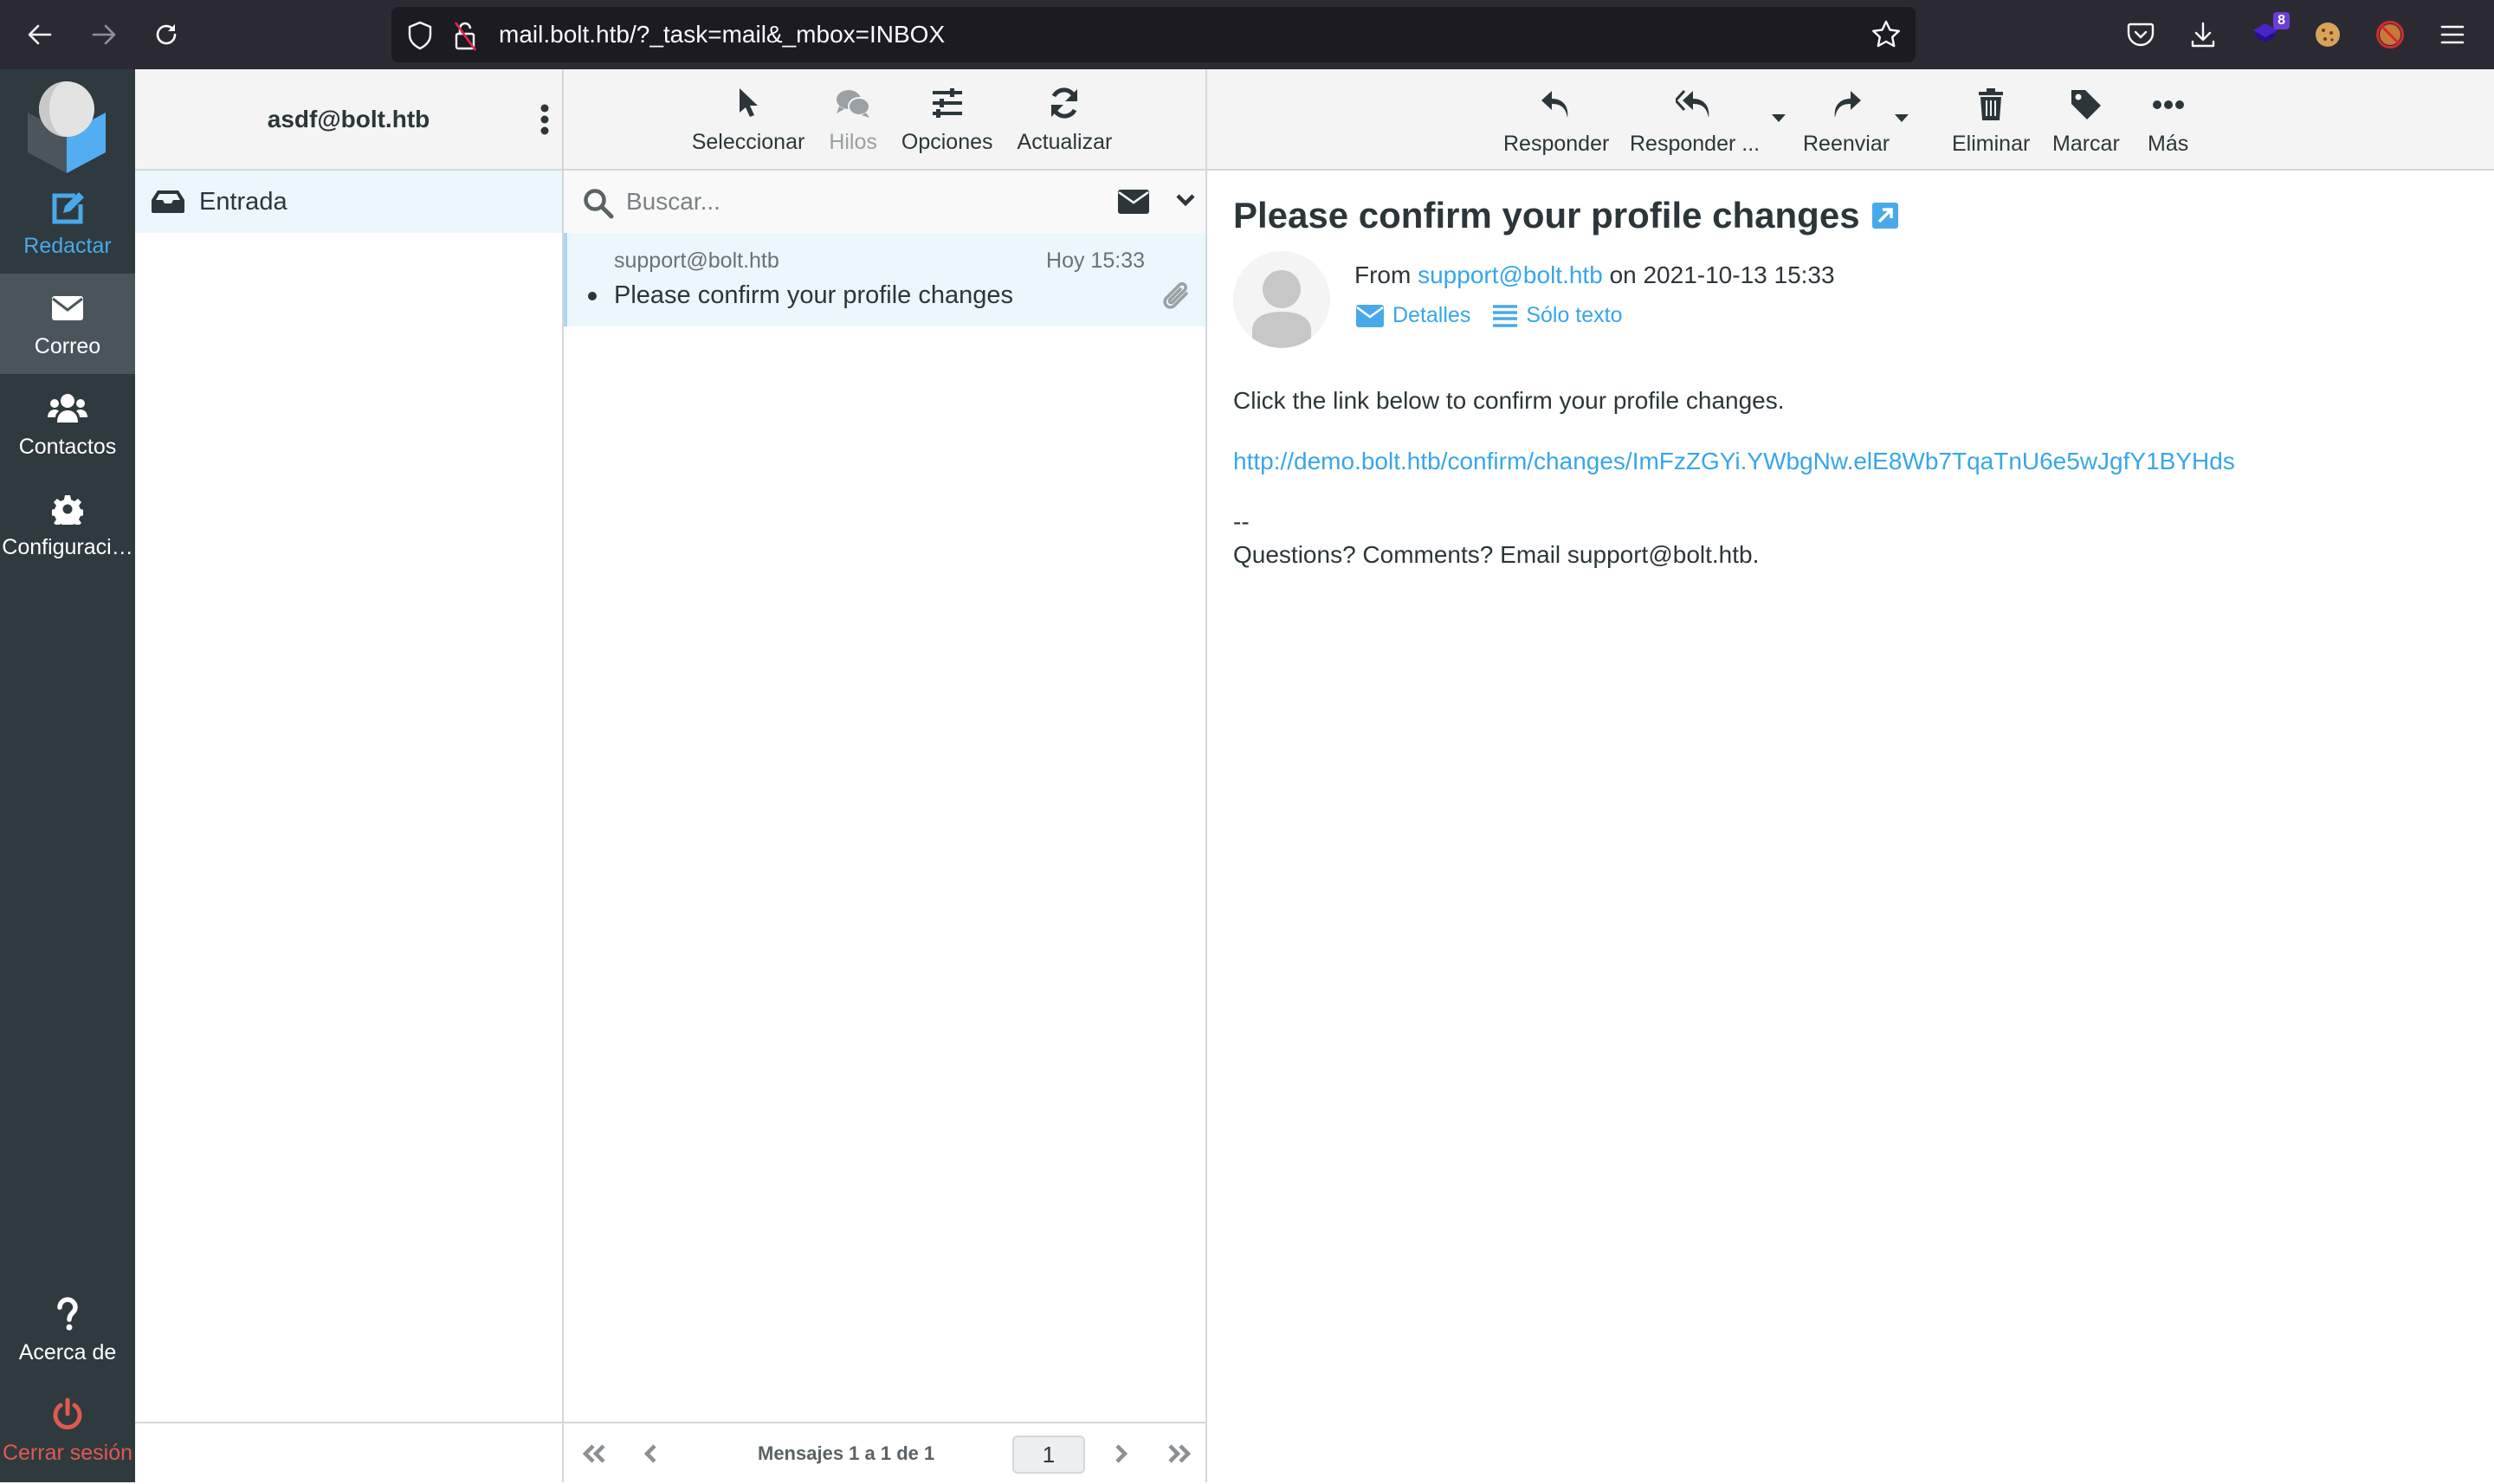  What do you see at coordinates (1431, 315) in the screenshot?
I see `details-label: Detalles` at bounding box center [1431, 315].